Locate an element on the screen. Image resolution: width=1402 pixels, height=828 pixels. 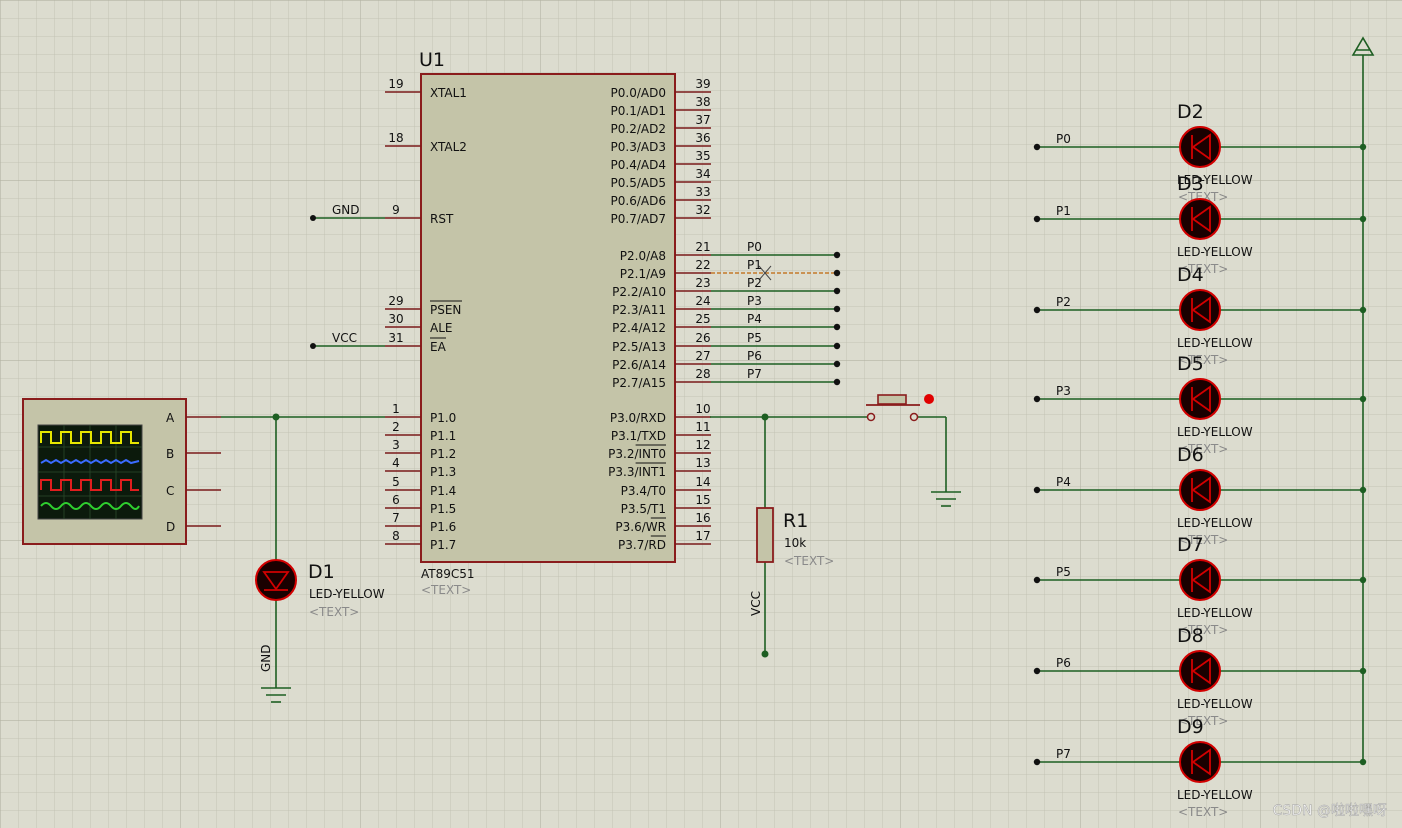
pin-name: P0.4/AD4 is located at coordinates (638, 165).